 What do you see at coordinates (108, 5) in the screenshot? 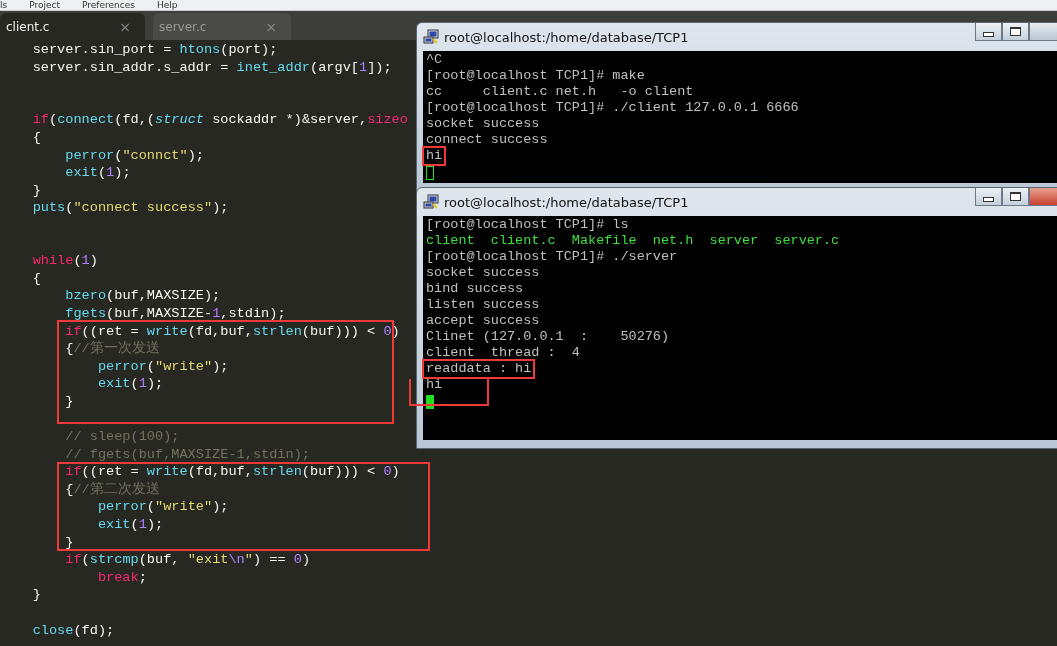
I see `menu-item: Preferences` at bounding box center [108, 5].